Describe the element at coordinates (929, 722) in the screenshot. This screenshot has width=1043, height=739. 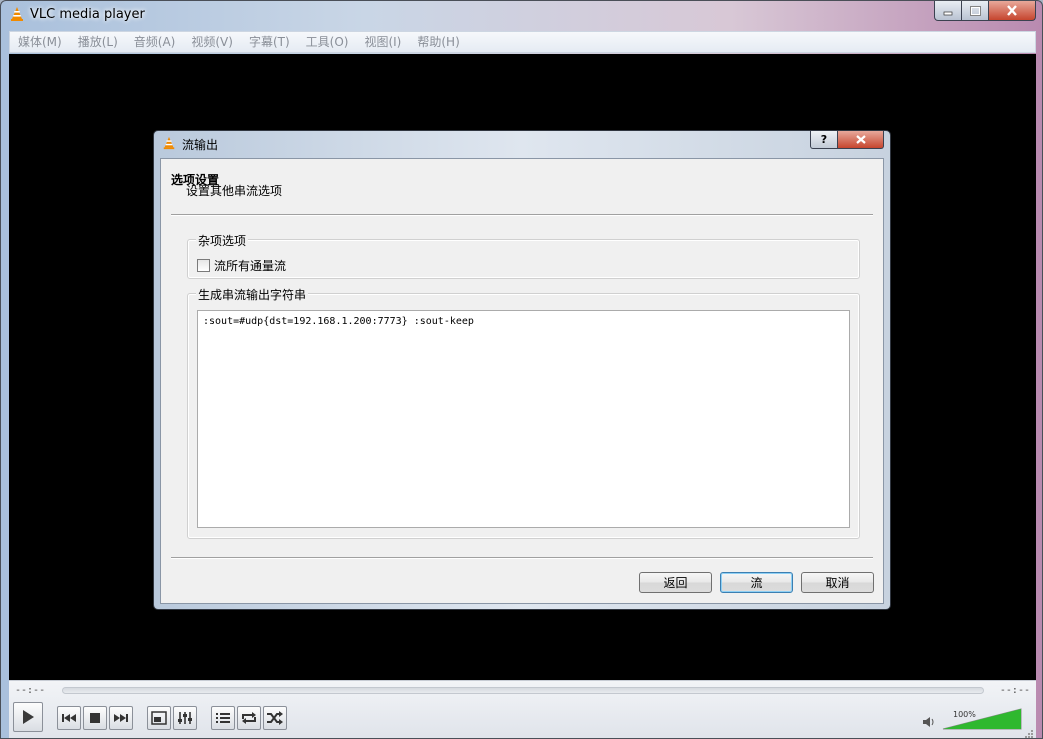
I see `speaker-icon` at that location.